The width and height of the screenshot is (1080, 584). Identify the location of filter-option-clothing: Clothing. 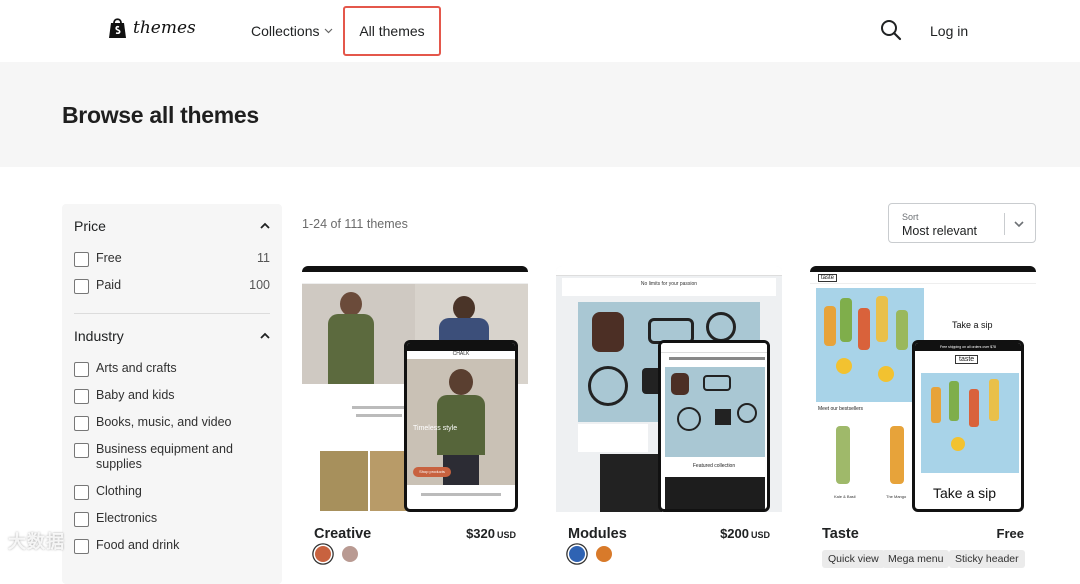
(172, 492).